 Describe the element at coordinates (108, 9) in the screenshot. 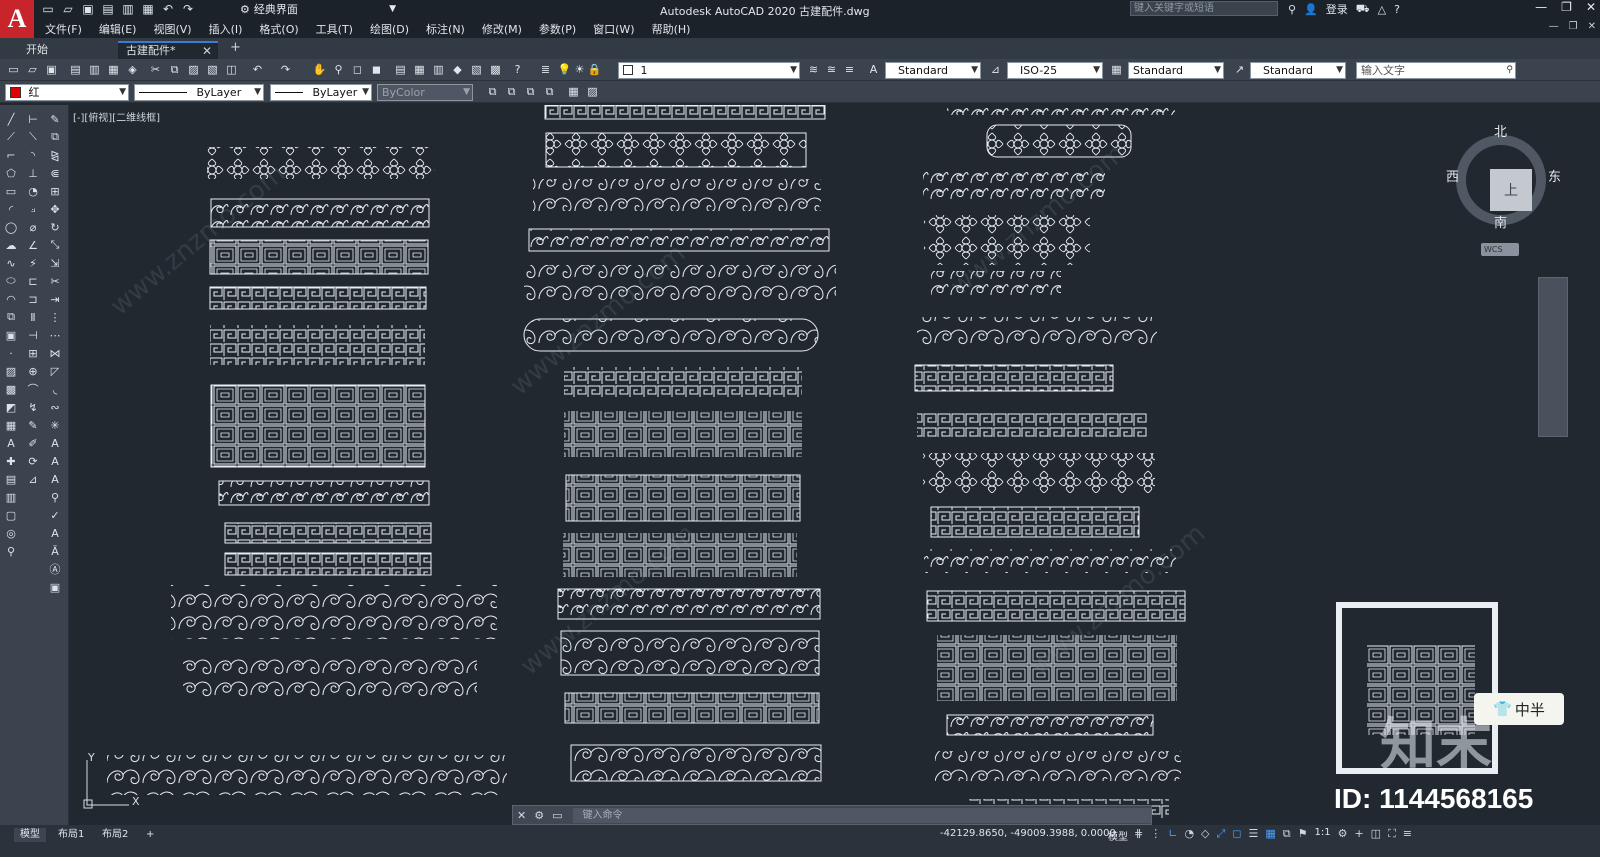

I see `save-as-icon: ▤` at that location.